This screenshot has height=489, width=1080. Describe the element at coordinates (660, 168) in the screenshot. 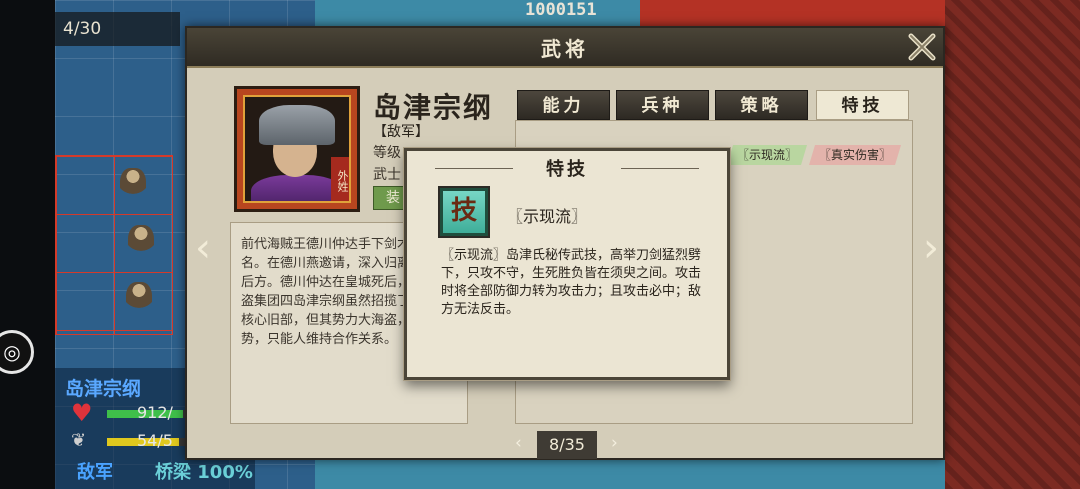

I see `title-rule-right` at that location.